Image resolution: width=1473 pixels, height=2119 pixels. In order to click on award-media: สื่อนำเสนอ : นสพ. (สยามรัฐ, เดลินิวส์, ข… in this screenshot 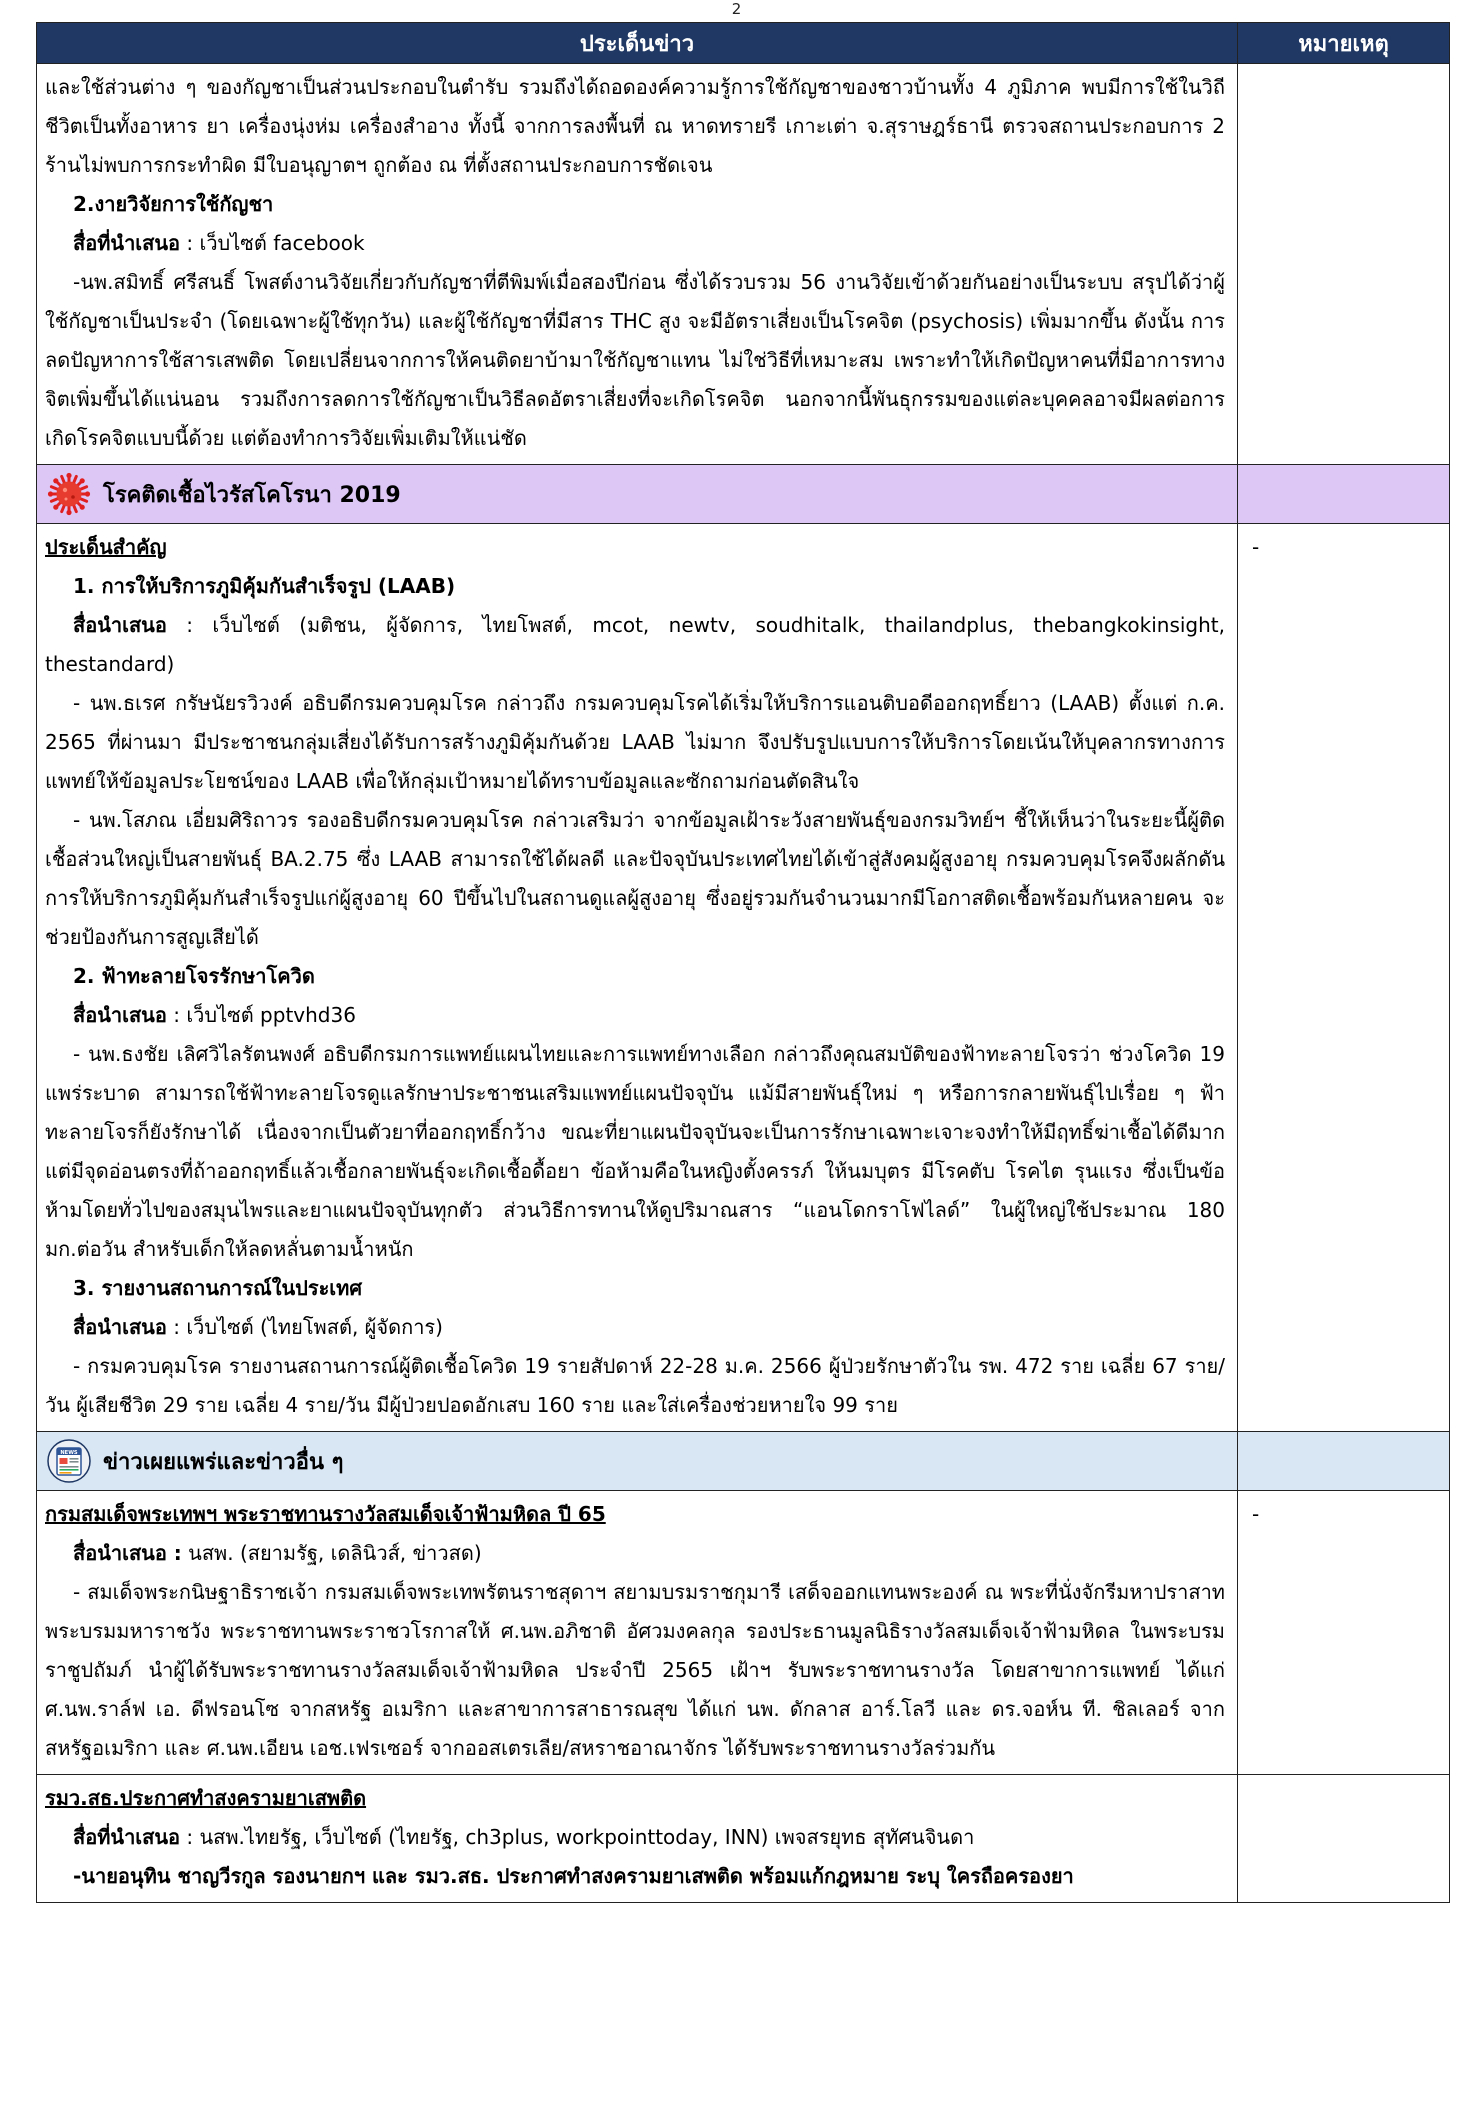, I will do `click(635, 1553)`.